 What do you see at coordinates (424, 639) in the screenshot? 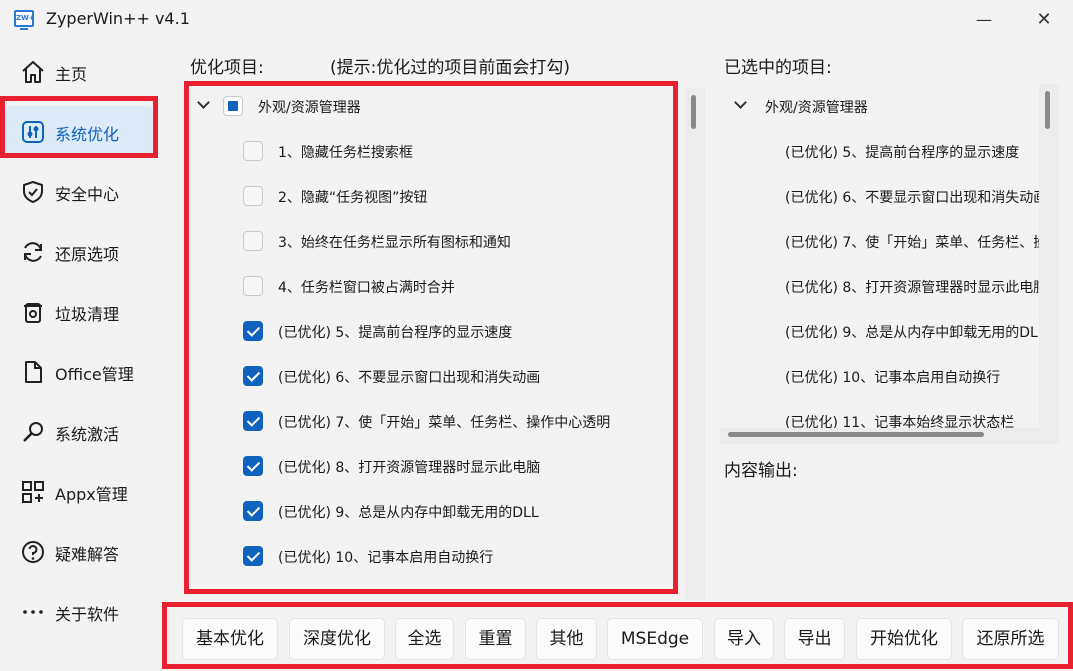
I see `select-all-button: 全选` at bounding box center [424, 639].